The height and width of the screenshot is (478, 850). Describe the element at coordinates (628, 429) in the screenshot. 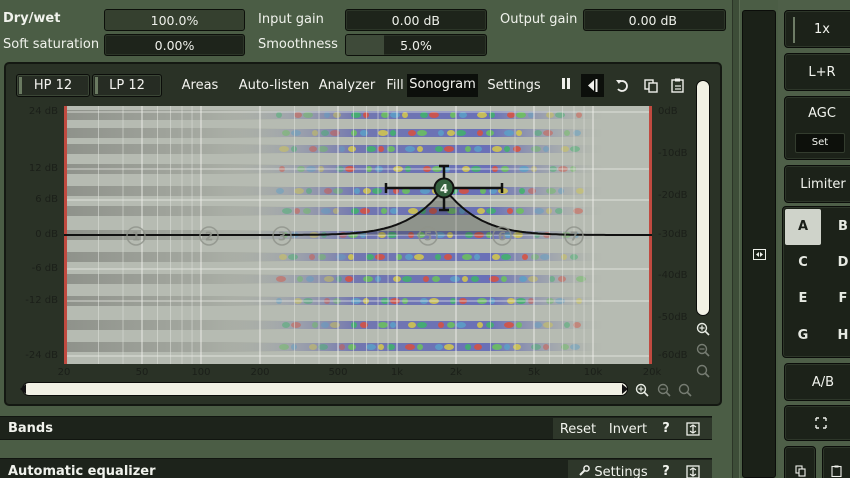

I see `invert-button: Invert` at that location.